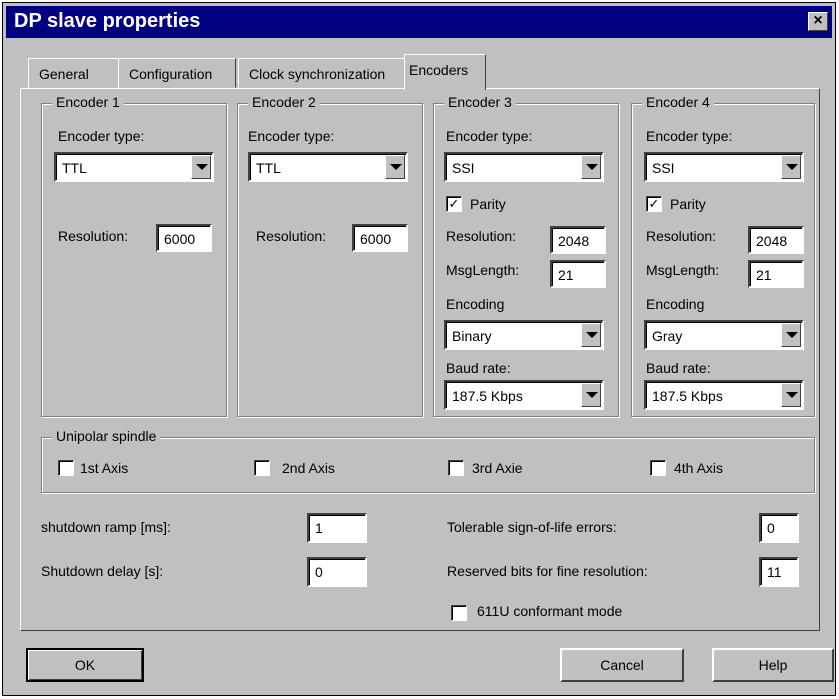 The image size is (839, 699). What do you see at coordinates (456, 468) in the screenshot?
I see `axis-3-checkbox` at bounding box center [456, 468].